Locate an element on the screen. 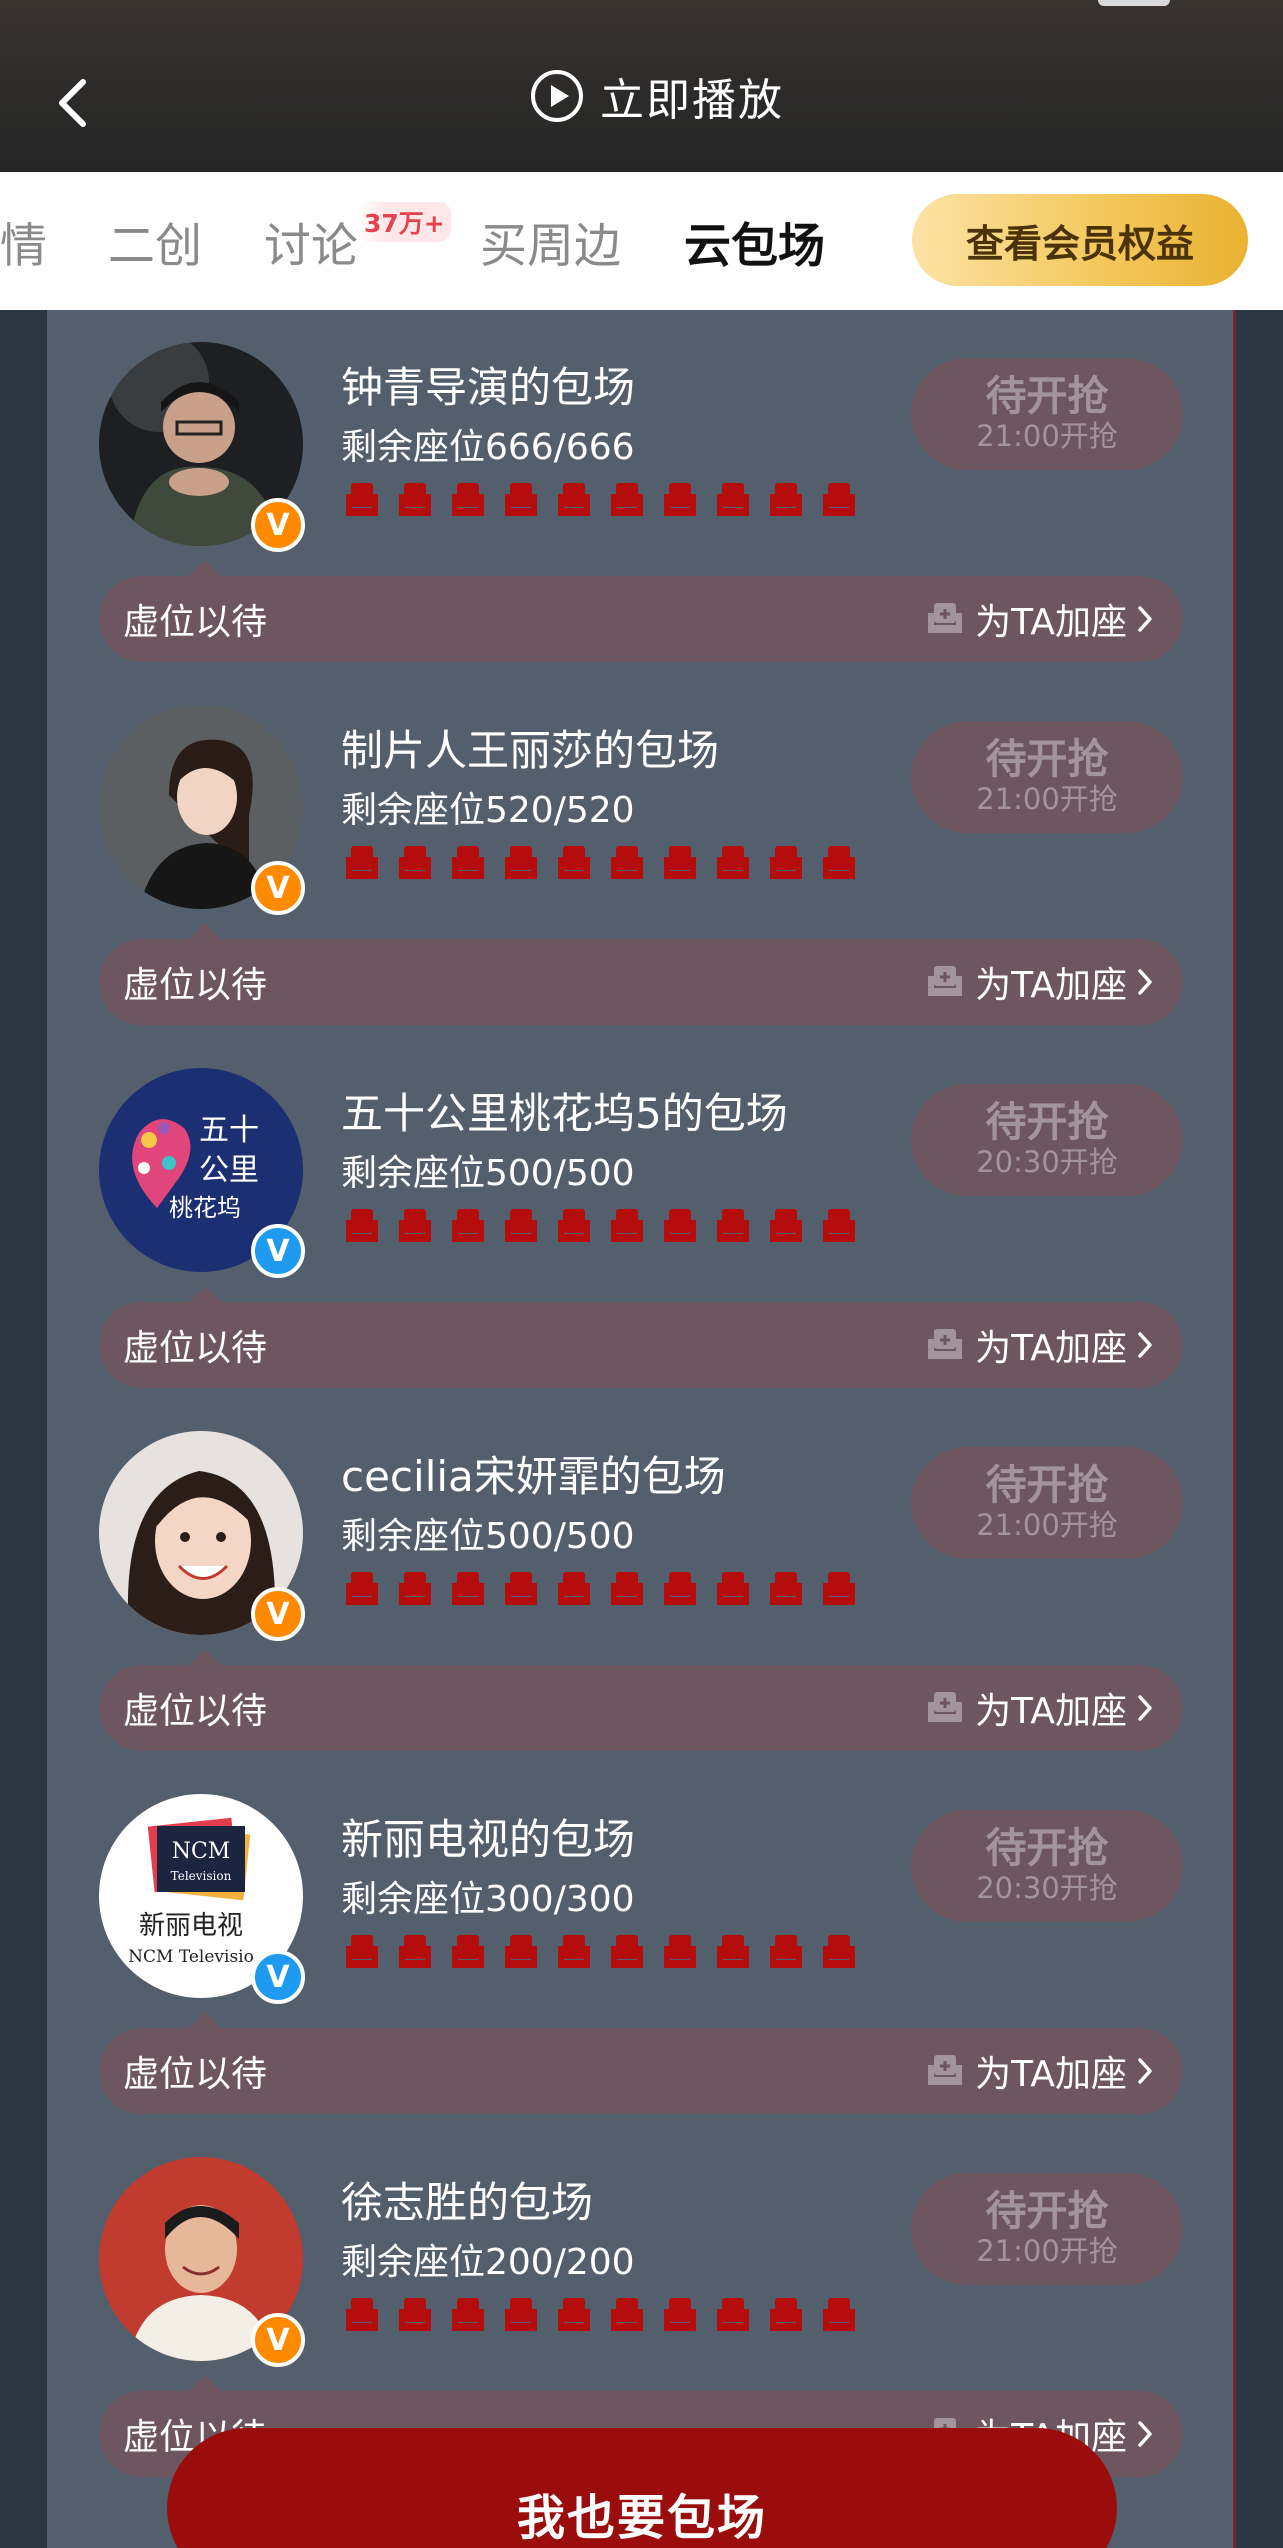 This screenshot has height=2548, width=1283. tab-merchandise: 买周边 is located at coordinates (550, 241).